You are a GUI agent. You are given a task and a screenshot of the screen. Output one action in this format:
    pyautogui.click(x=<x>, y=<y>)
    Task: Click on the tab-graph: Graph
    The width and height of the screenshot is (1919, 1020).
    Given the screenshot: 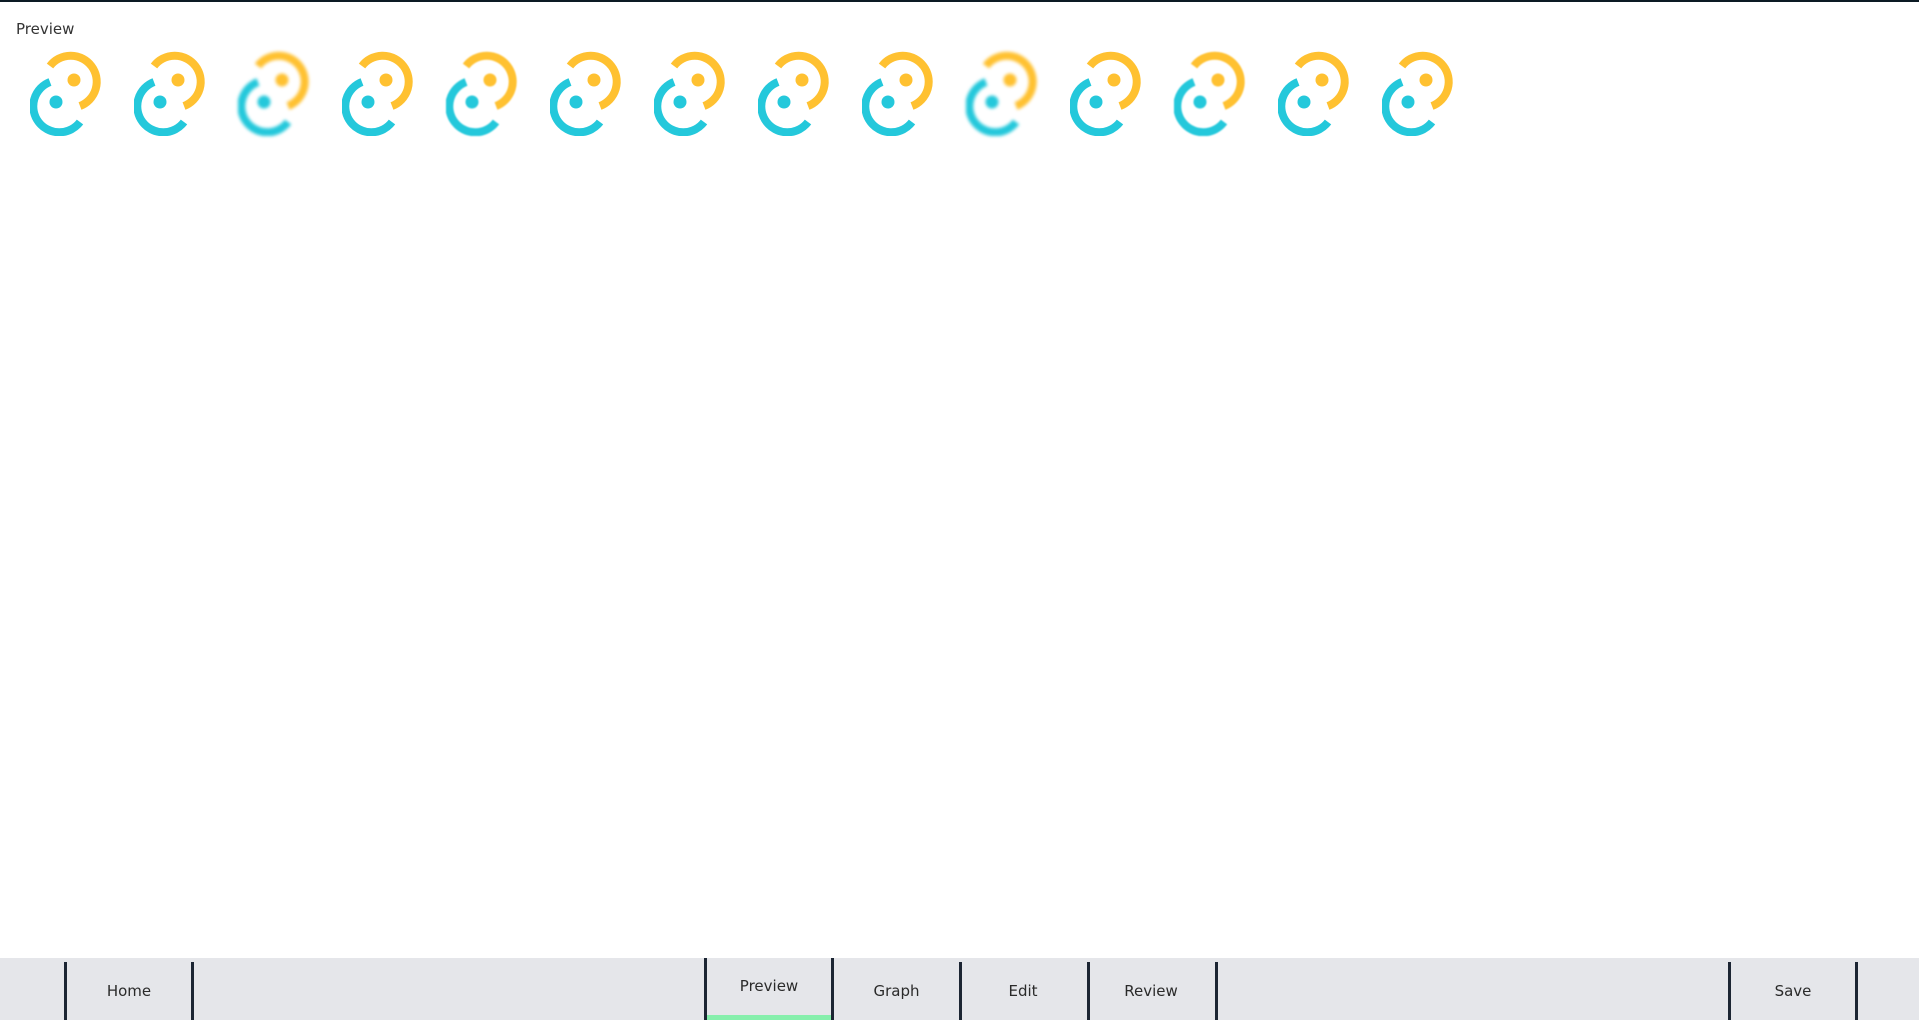 What is the action you would take?
    pyautogui.click(x=896, y=991)
    